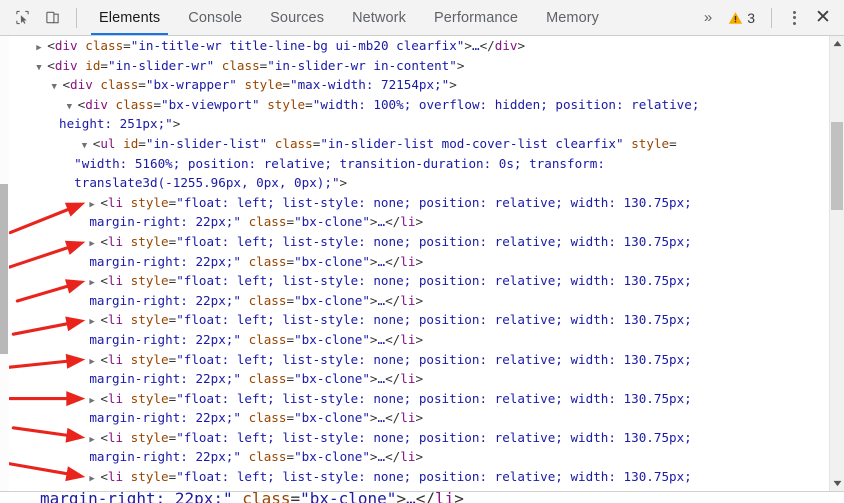 The width and height of the screenshot is (844, 503). What do you see at coordinates (422, 183) in the screenshot?
I see `dom-line: translate3d(-1255.96px, 0px, 0px);">` at bounding box center [422, 183].